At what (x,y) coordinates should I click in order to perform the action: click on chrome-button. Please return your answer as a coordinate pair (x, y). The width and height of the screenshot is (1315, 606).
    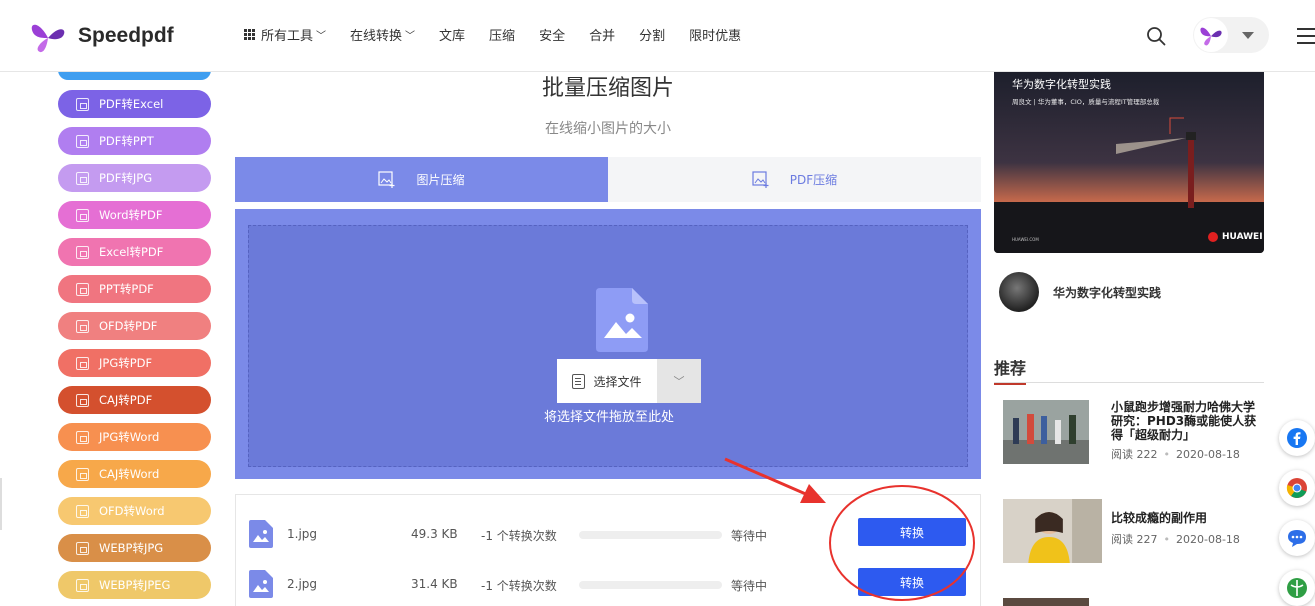
    Looking at the image, I should click on (1297, 488).